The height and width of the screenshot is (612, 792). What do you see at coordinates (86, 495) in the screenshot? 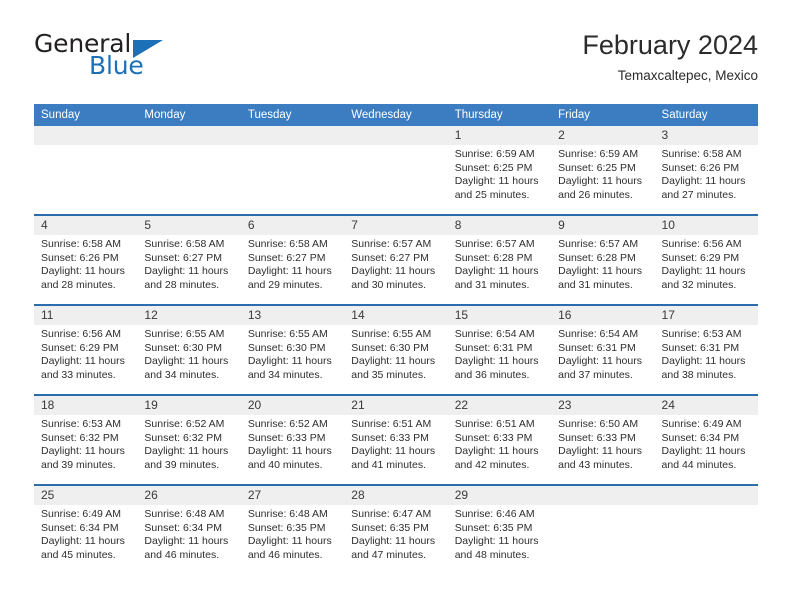
I see `day-number-band: 25` at bounding box center [86, 495].